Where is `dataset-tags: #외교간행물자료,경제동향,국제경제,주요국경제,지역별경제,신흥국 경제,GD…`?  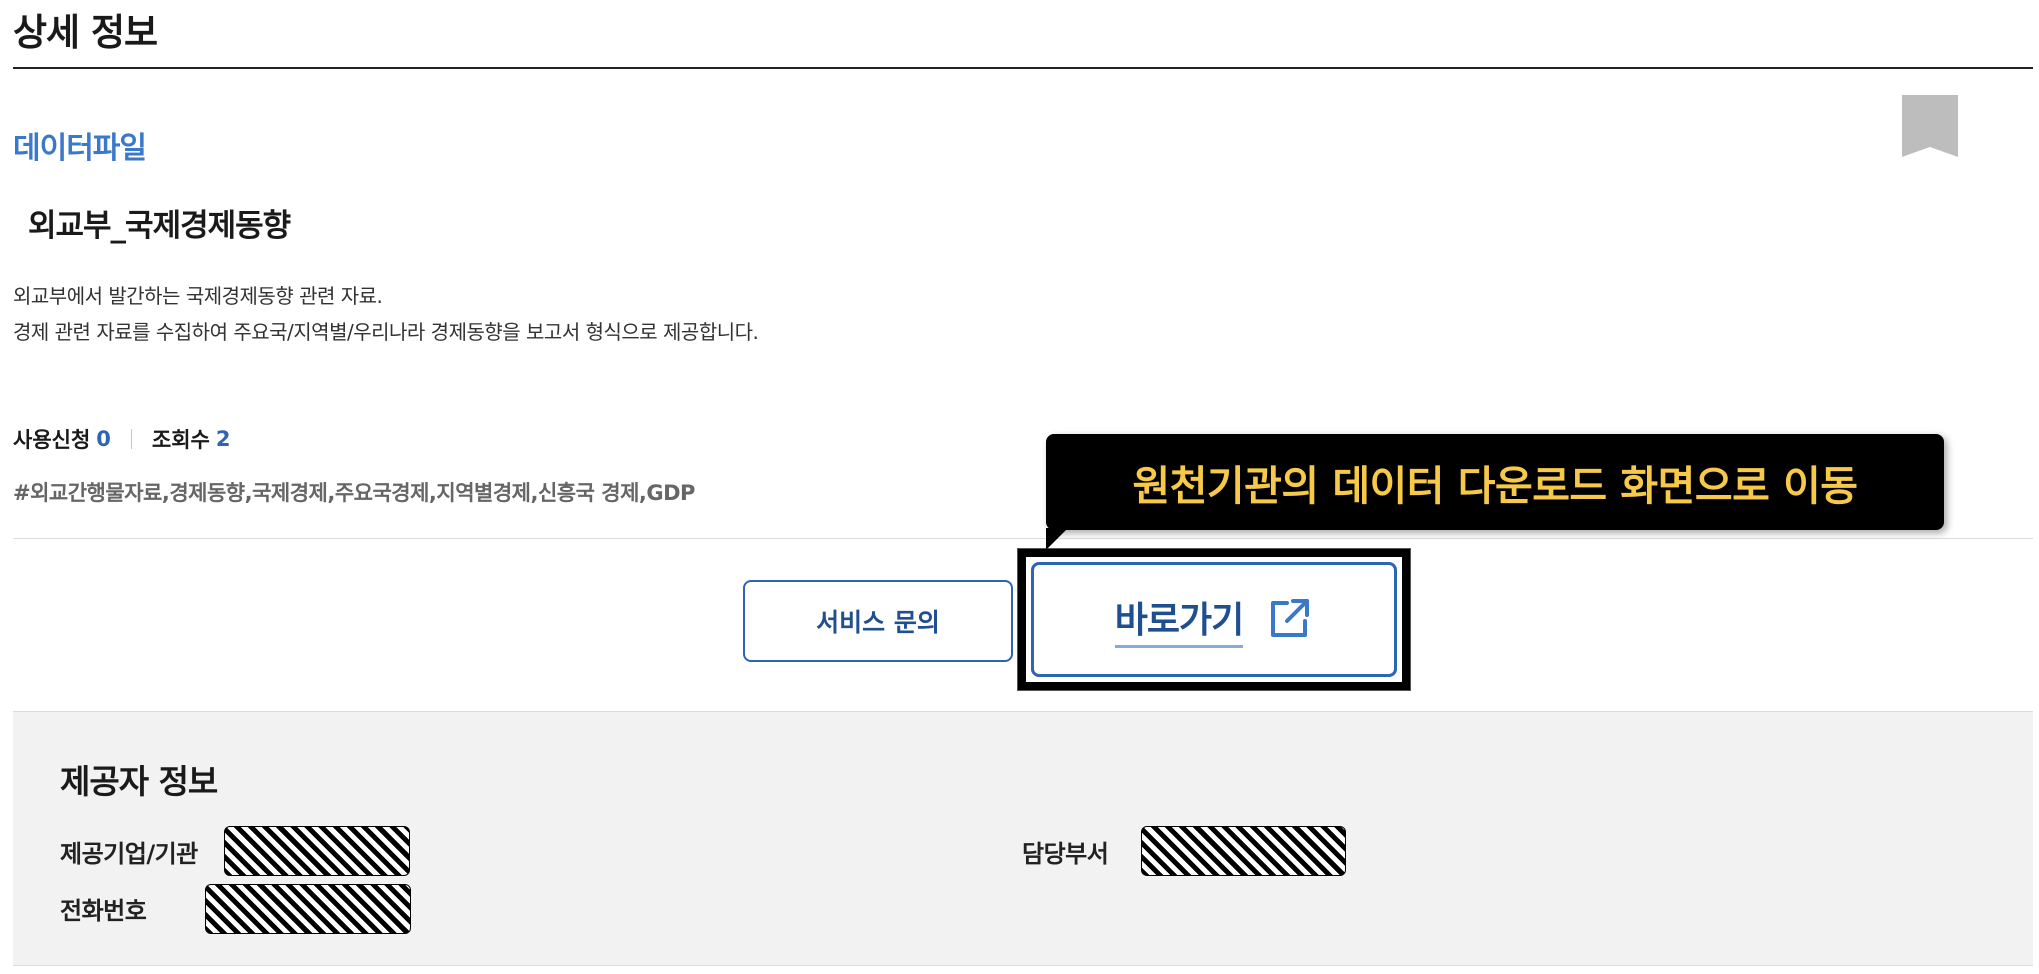 dataset-tags: #외교간행물자료,경제동향,국제경제,주요국경제,지역별경제,신흥국 경제,GD… is located at coordinates (354, 493).